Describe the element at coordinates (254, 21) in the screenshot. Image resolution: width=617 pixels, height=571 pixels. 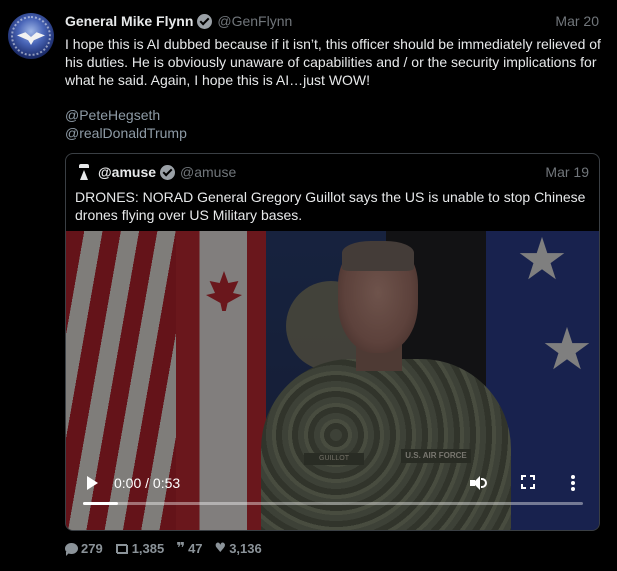
I see `author-handle: @GenFlynn` at that location.